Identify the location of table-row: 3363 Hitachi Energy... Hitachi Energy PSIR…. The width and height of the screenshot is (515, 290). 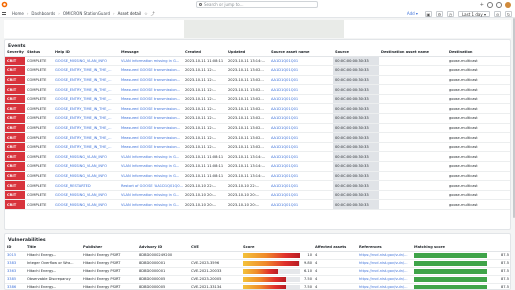
(257, 271).